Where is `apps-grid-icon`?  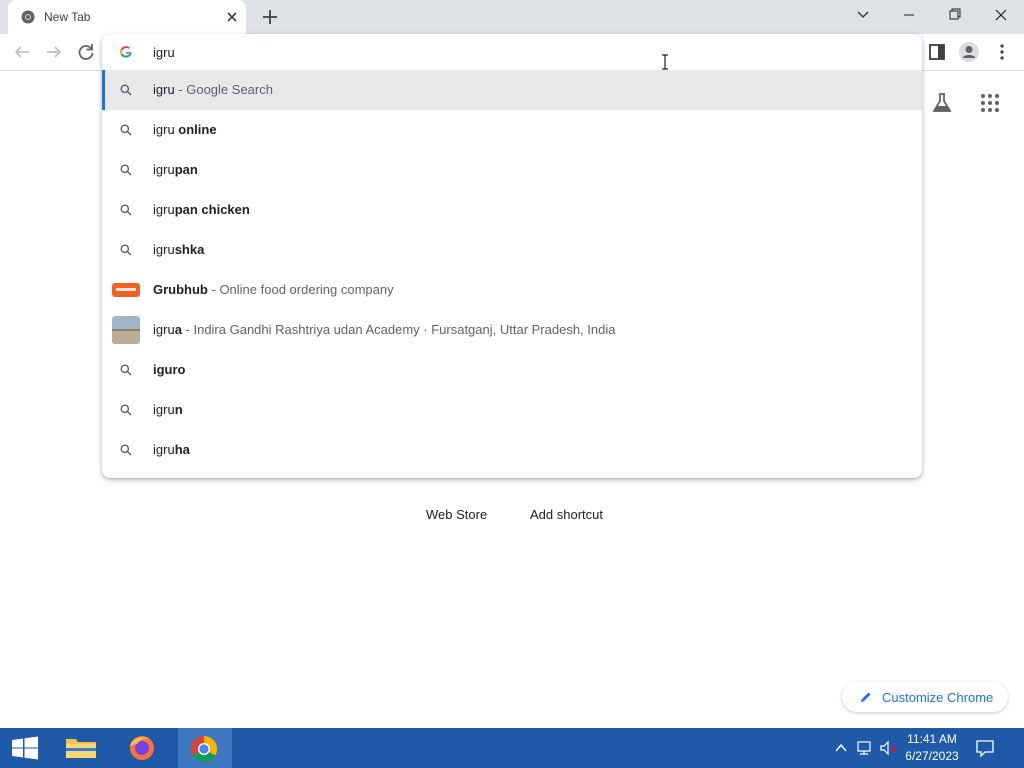
apps-grid-icon is located at coordinates (990, 103).